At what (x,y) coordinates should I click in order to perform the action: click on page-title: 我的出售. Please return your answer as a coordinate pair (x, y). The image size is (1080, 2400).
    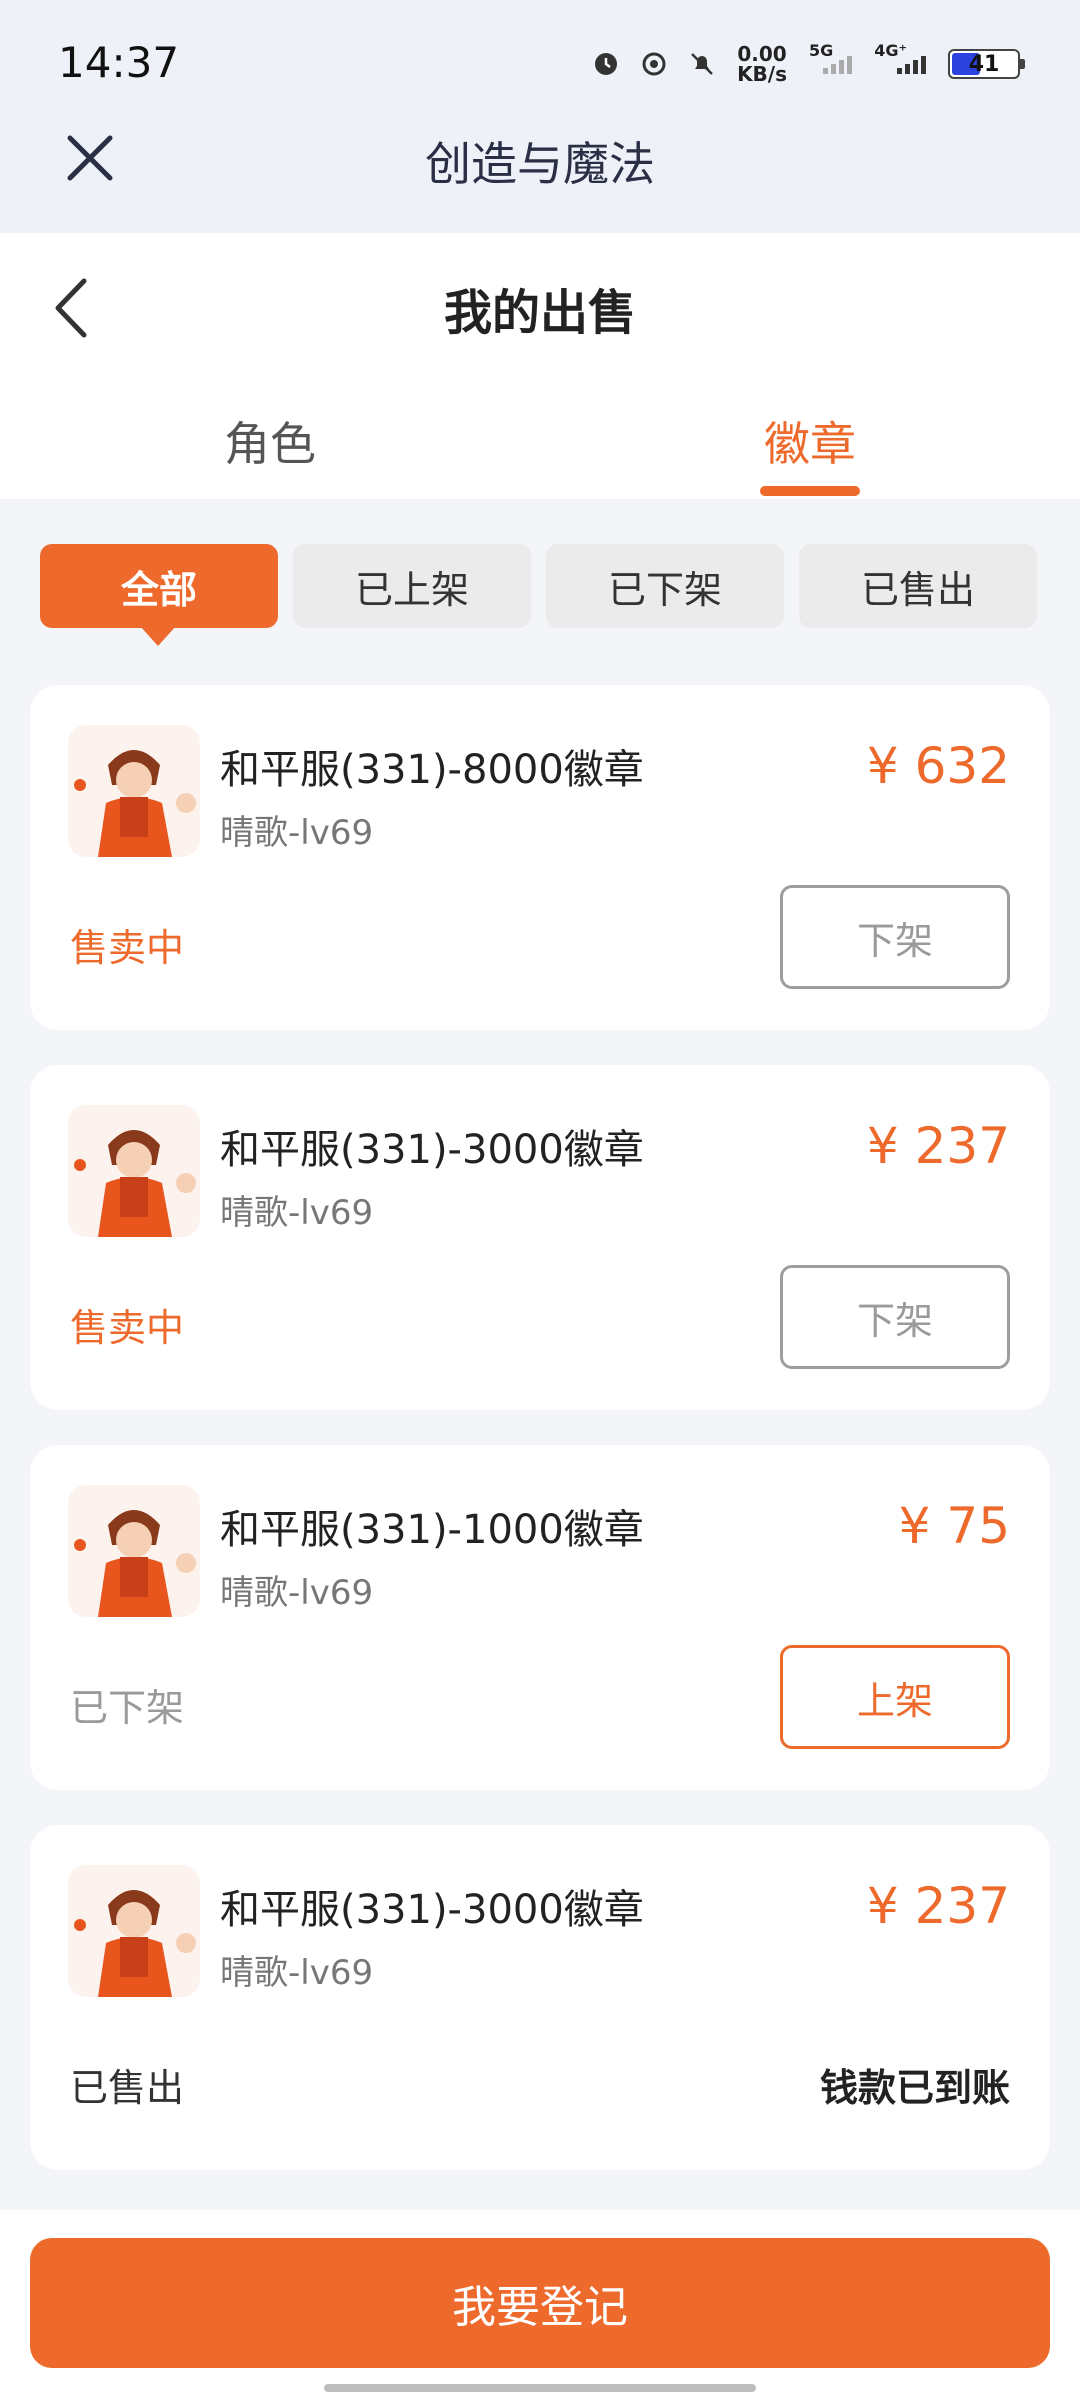
    Looking at the image, I should click on (539, 313).